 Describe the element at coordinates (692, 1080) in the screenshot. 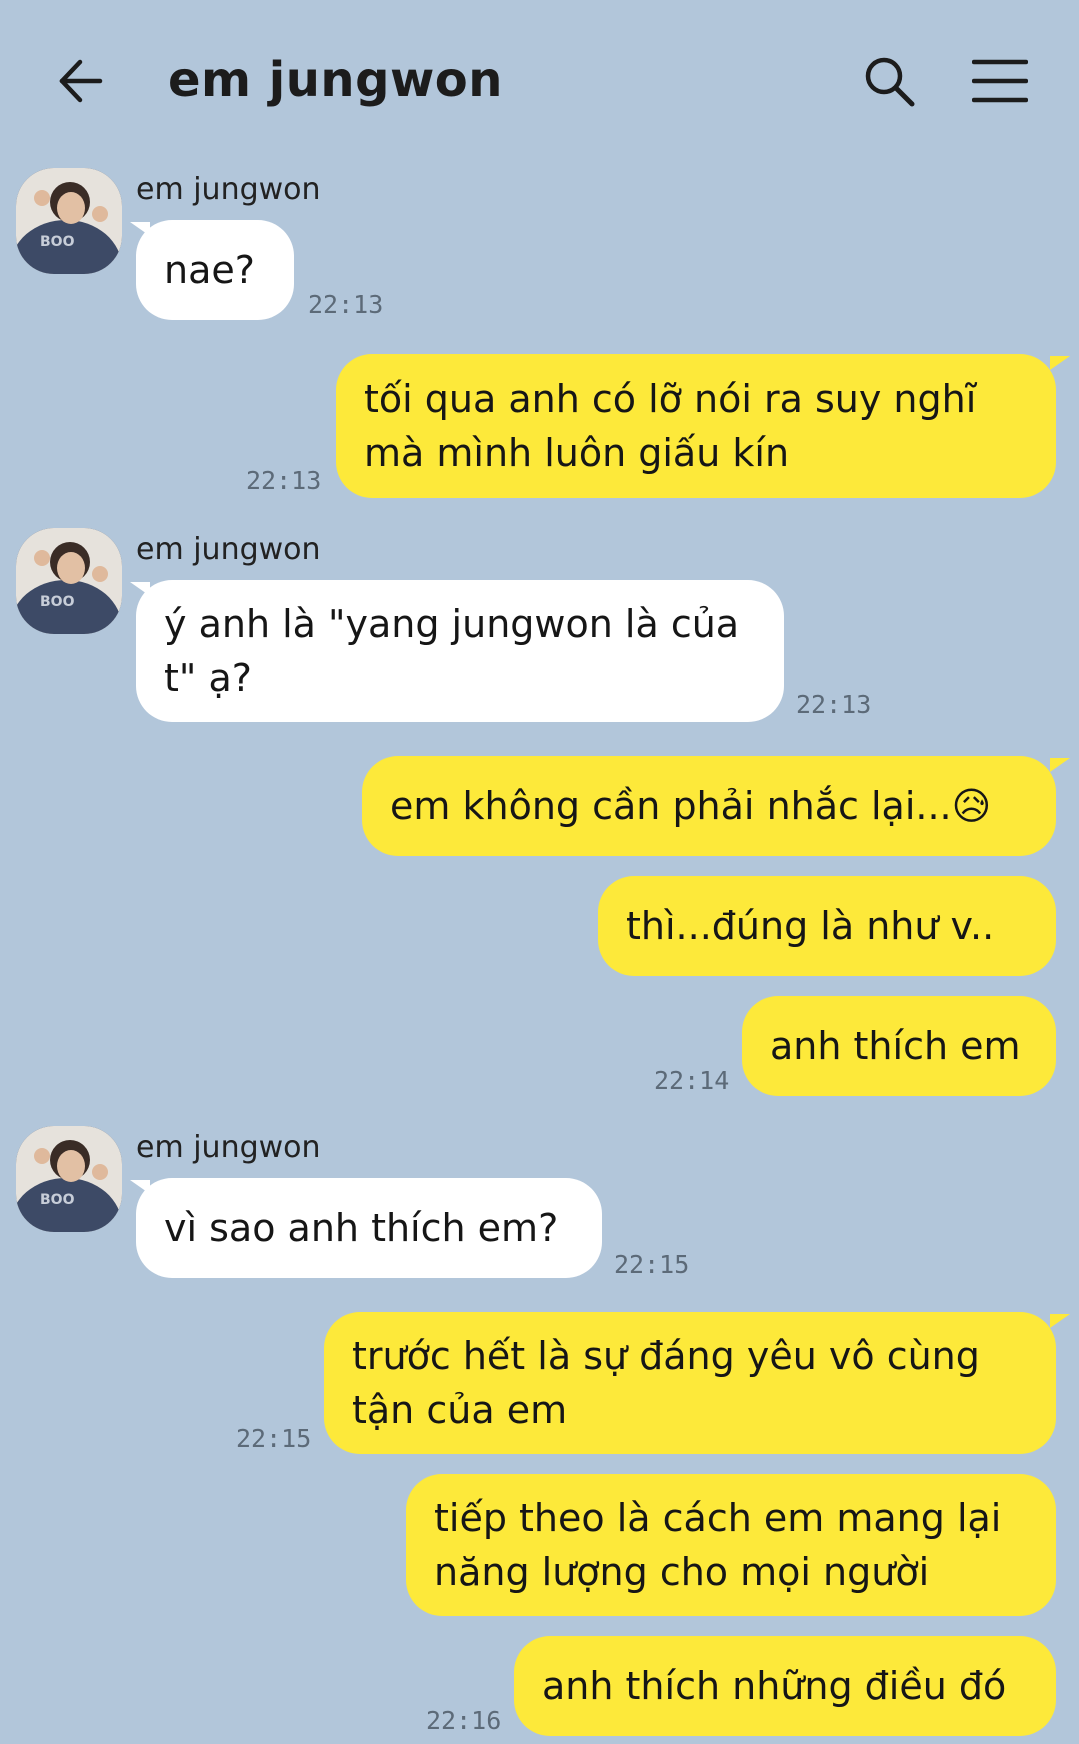

I see `message-time: 22:14` at that location.